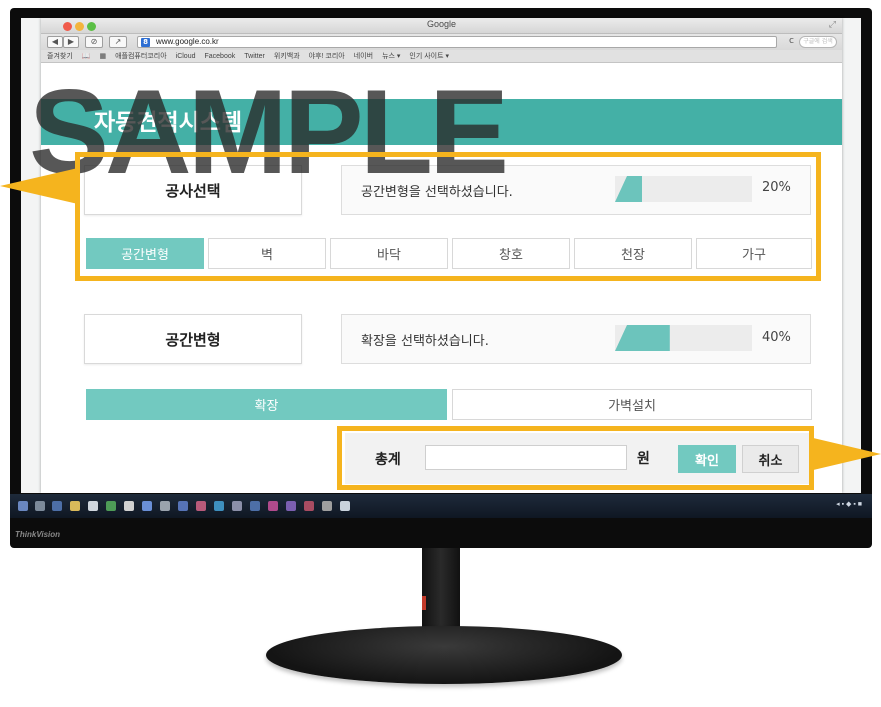 The image size is (881, 707). What do you see at coordinates (287, 56) in the screenshot?
I see `bookmark-item: 위키백과` at bounding box center [287, 56].